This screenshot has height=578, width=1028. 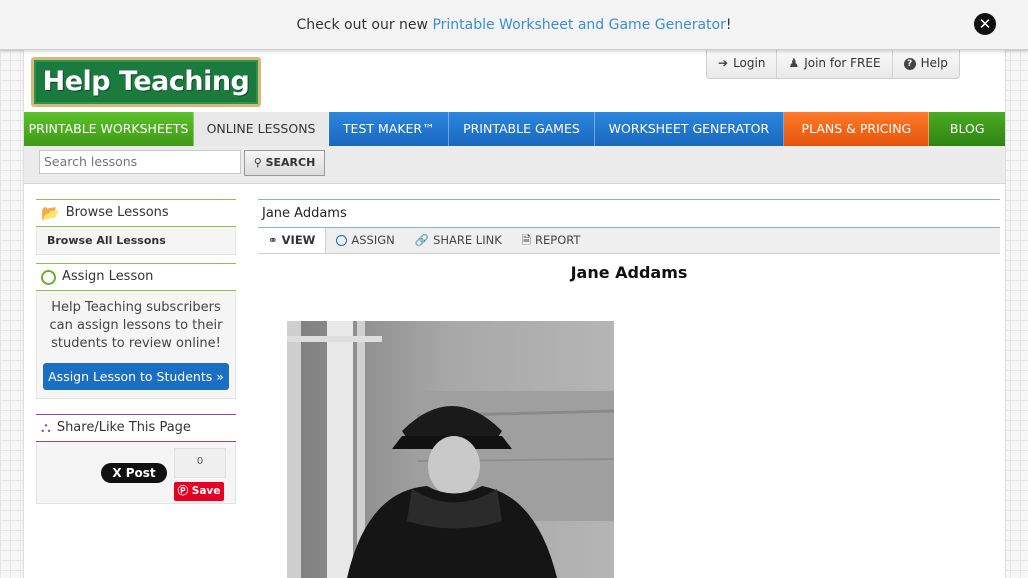 I want to click on lesson-heading: Jane Addams, so click(x=629, y=272).